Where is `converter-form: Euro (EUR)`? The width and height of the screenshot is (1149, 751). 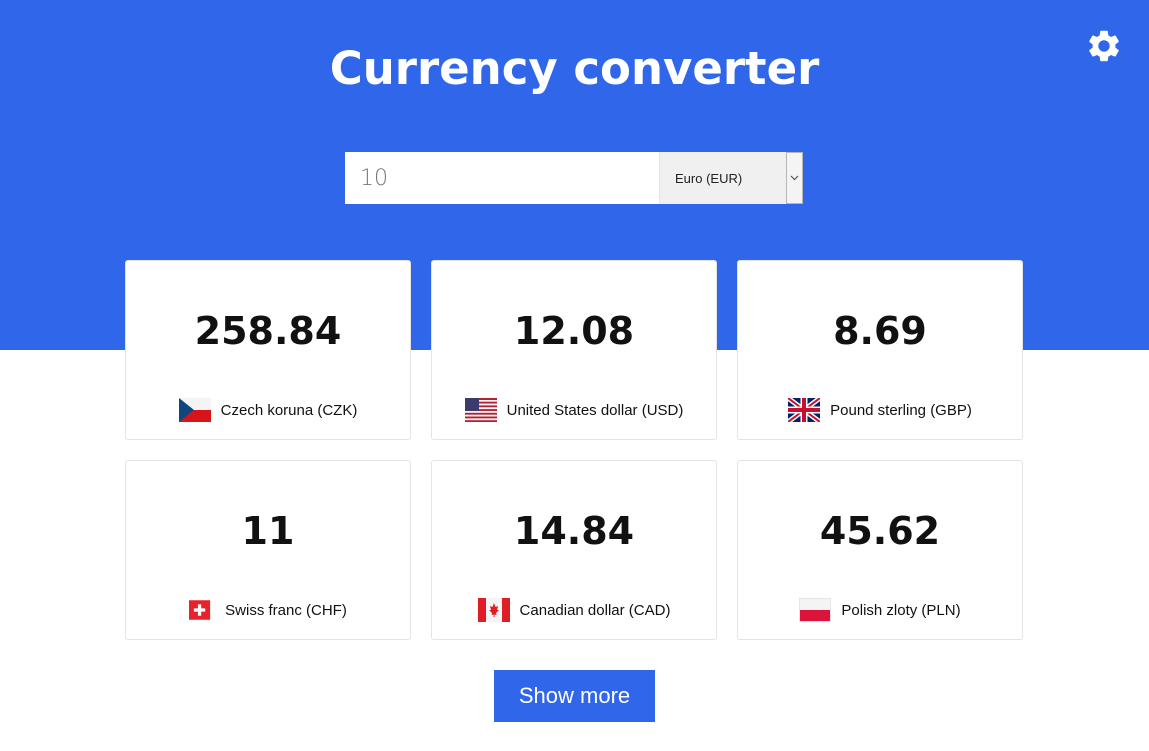 converter-form: Euro (EUR) is located at coordinates (574, 178).